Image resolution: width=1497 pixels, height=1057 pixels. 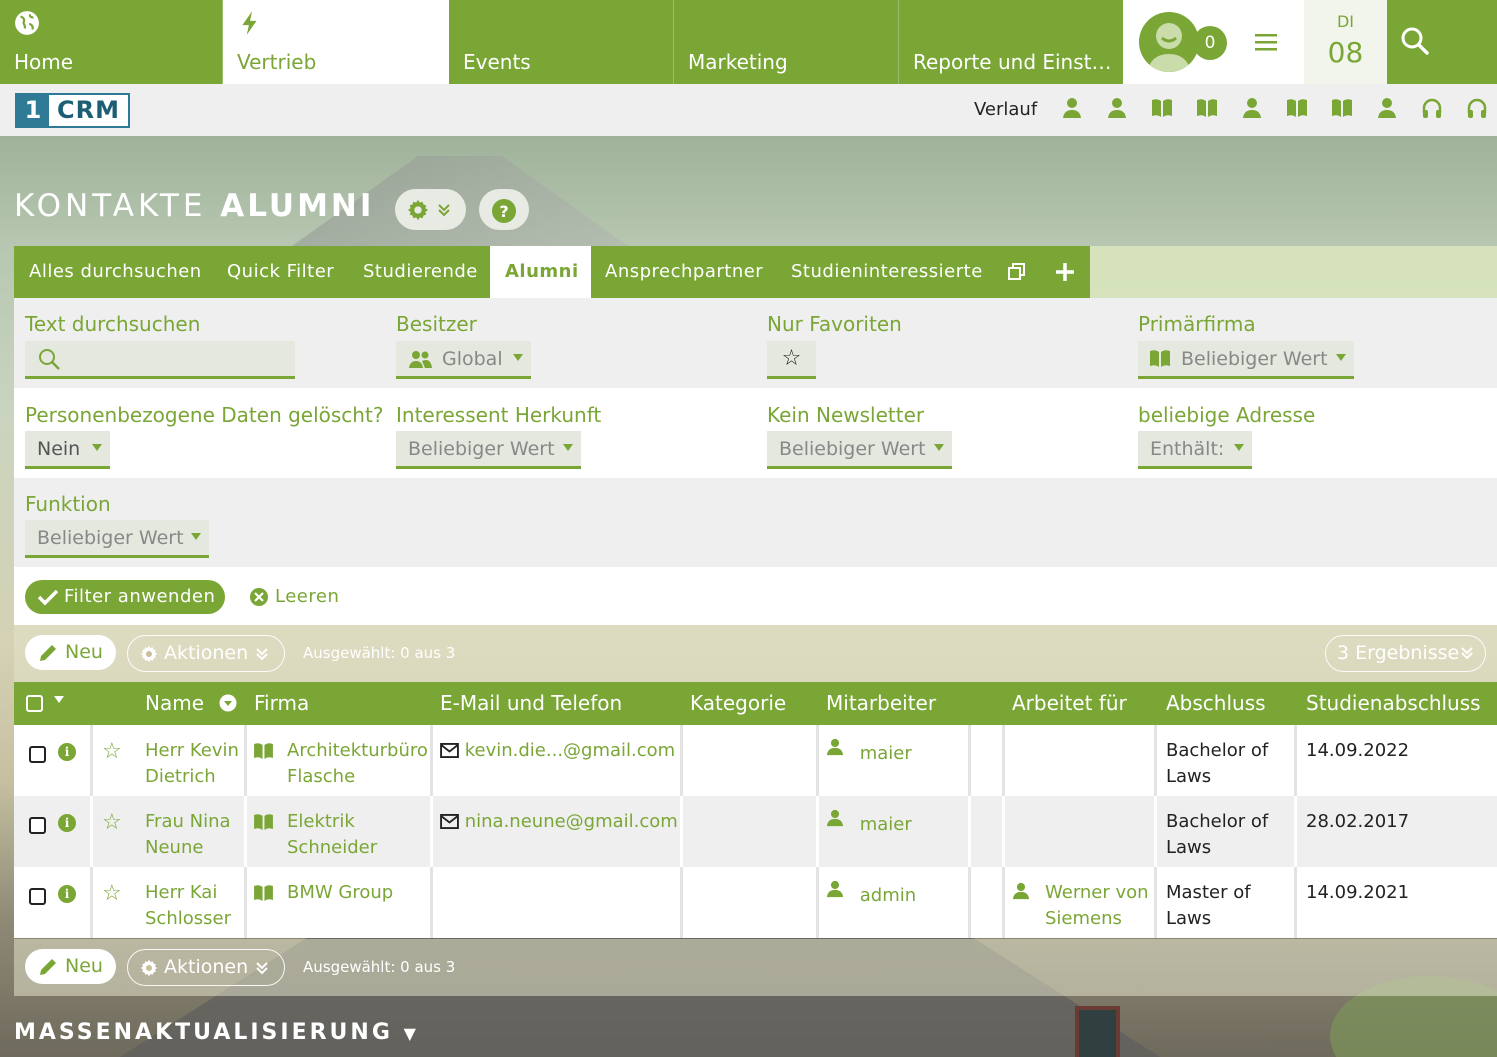 What do you see at coordinates (280, 272) in the screenshot?
I see `tab-quick-filter: Quick Filter` at bounding box center [280, 272].